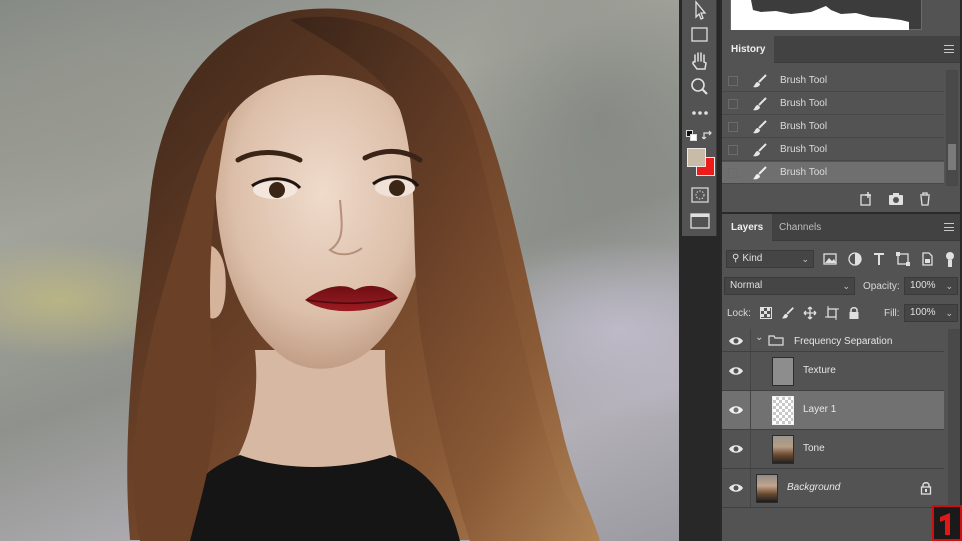  What do you see at coordinates (810, 313) in the screenshot?
I see `lock-position-icon` at bounding box center [810, 313].